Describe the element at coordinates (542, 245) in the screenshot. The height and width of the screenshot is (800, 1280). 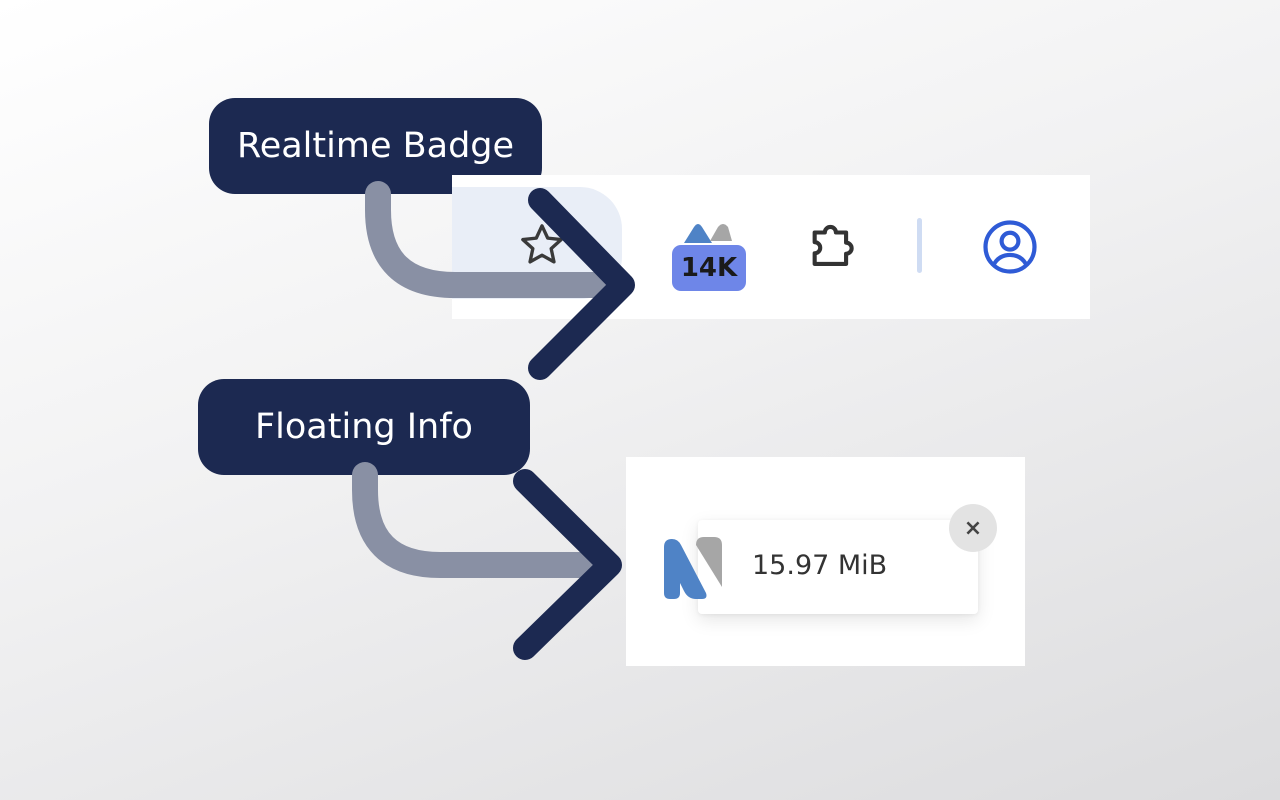
I see `star-icon` at that location.